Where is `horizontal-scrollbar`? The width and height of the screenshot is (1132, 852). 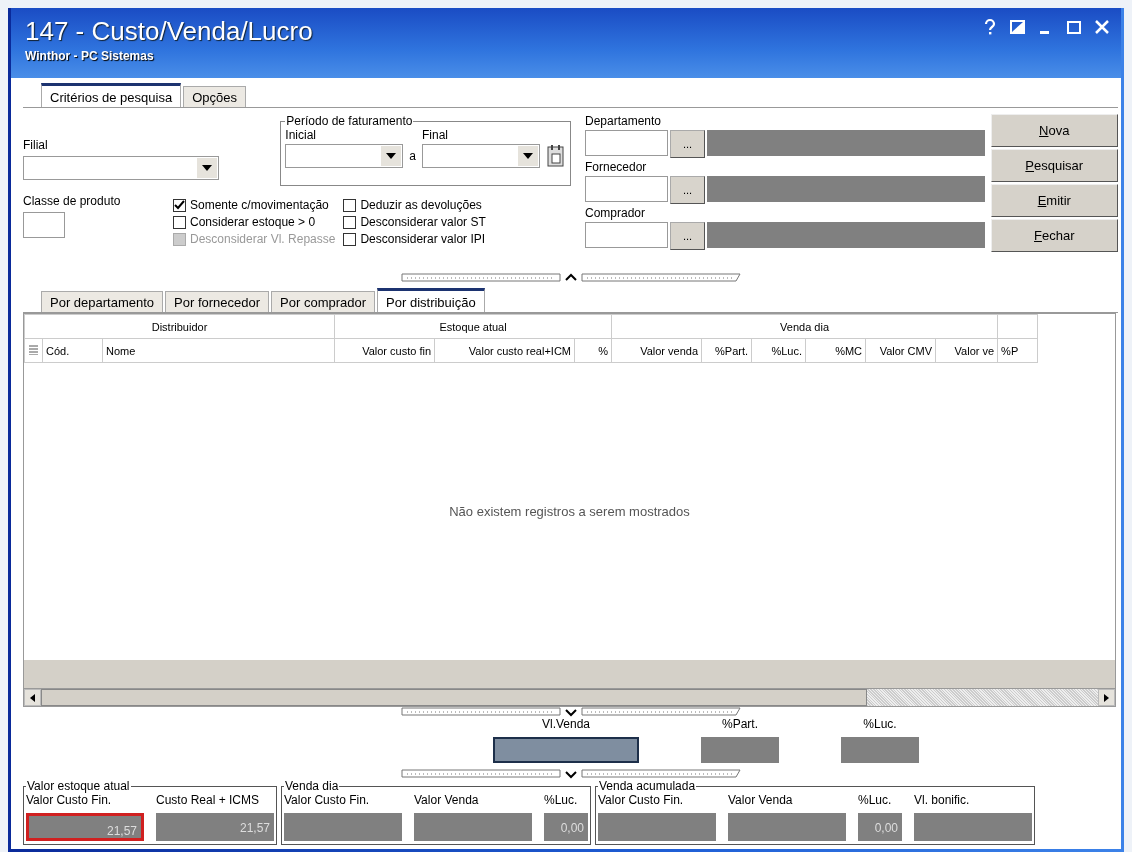
horizontal-scrollbar is located at coordinates (569, 697).